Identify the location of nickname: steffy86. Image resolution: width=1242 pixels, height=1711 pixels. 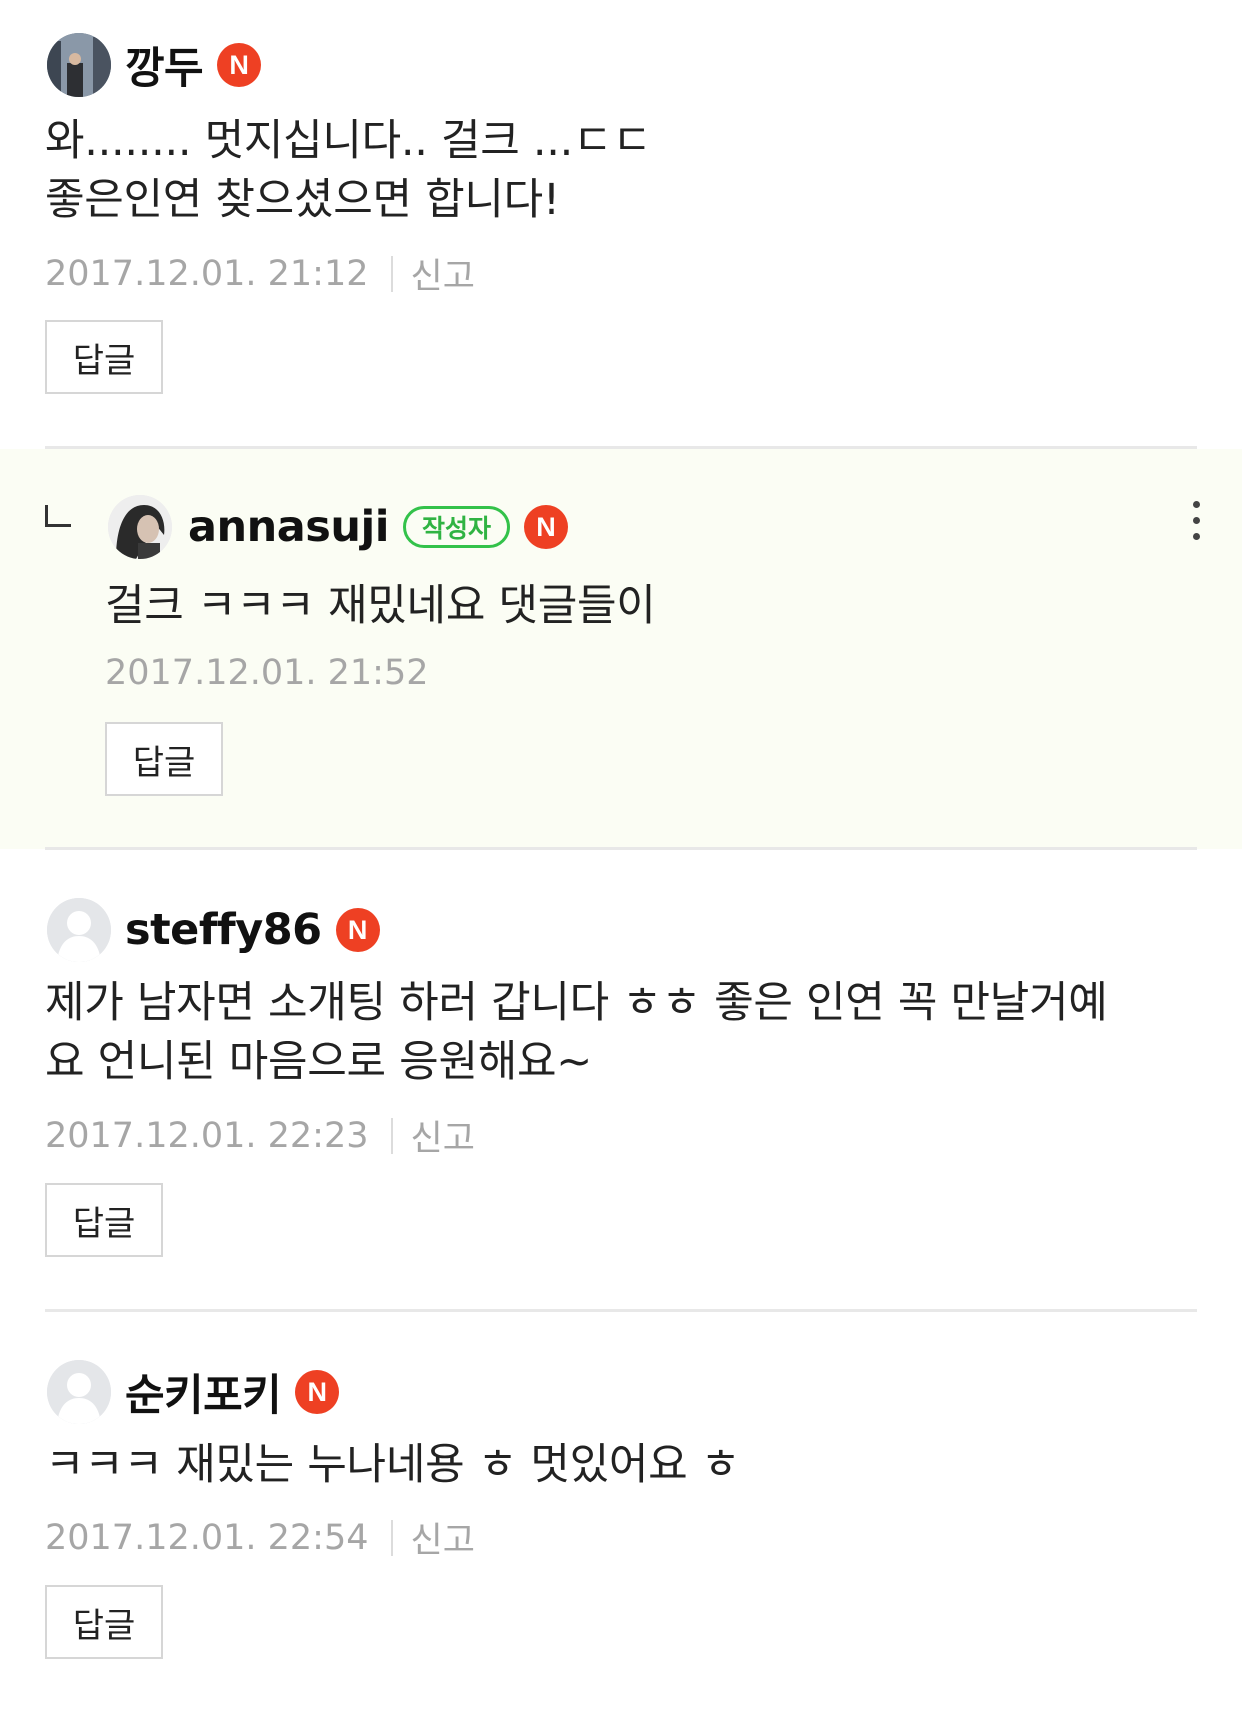
(223, 930).